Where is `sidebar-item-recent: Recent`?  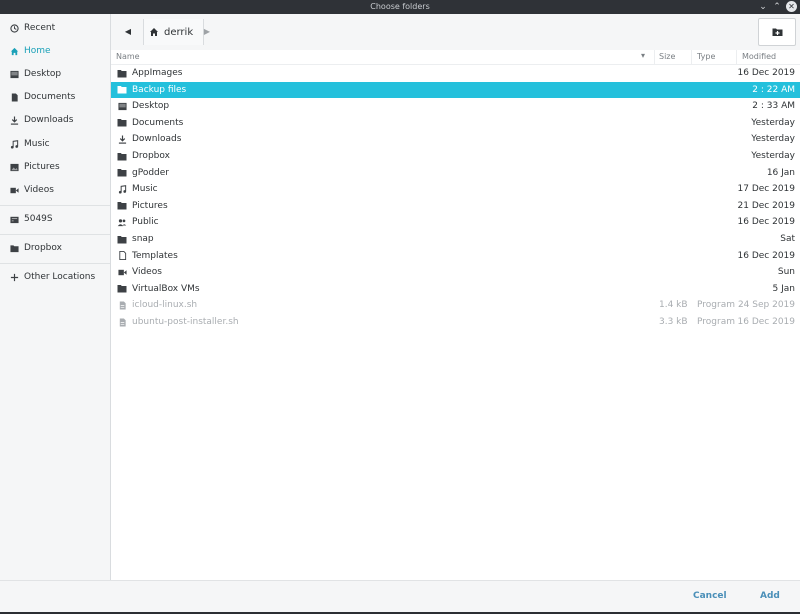
sidebar-item-recent: Recent is located at coordinates (55, 28).